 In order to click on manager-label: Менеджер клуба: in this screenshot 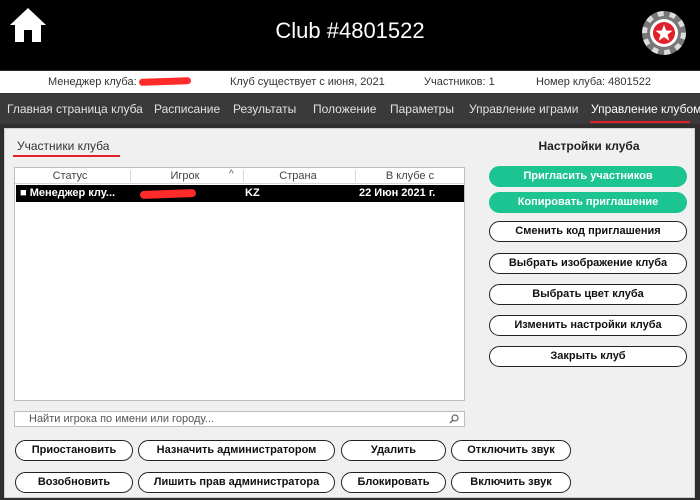, I will do `click(92, 82)`.